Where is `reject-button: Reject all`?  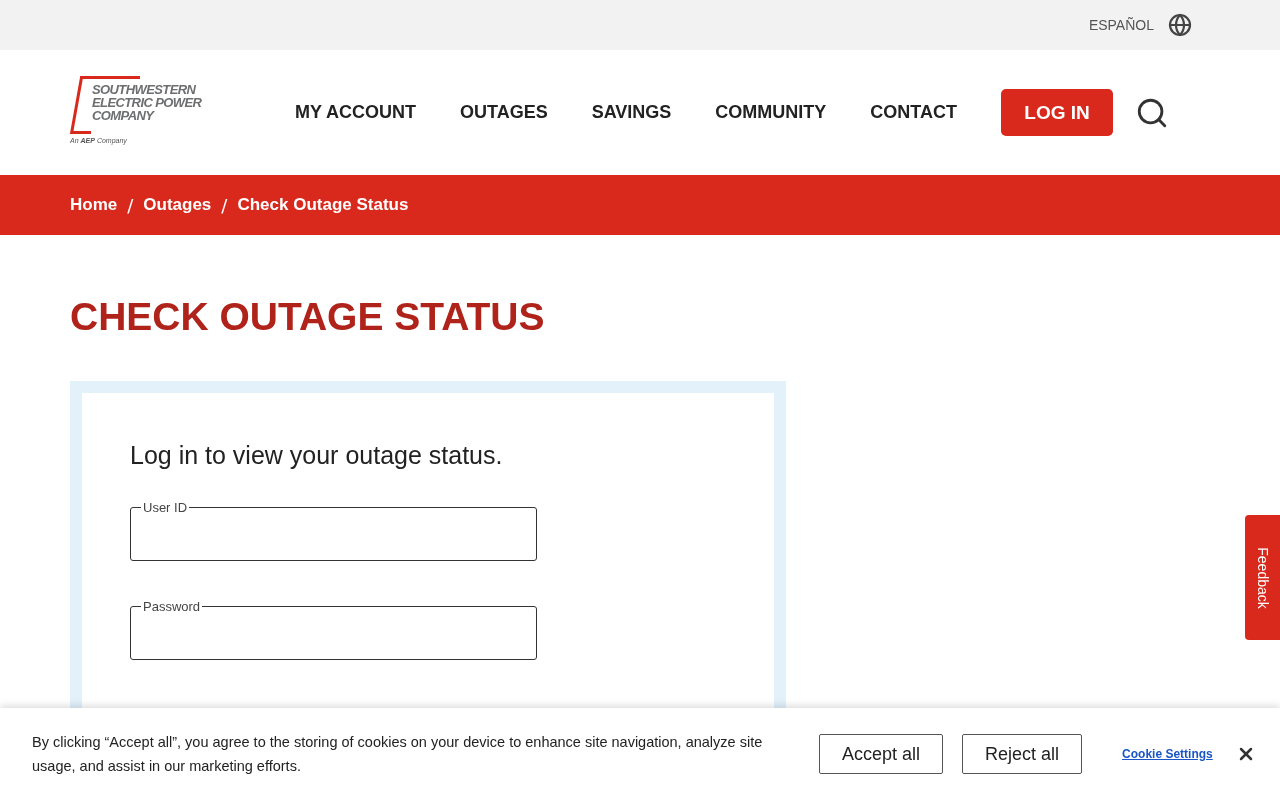 reject-button: Reject all is located at coordinates (1022, 754).